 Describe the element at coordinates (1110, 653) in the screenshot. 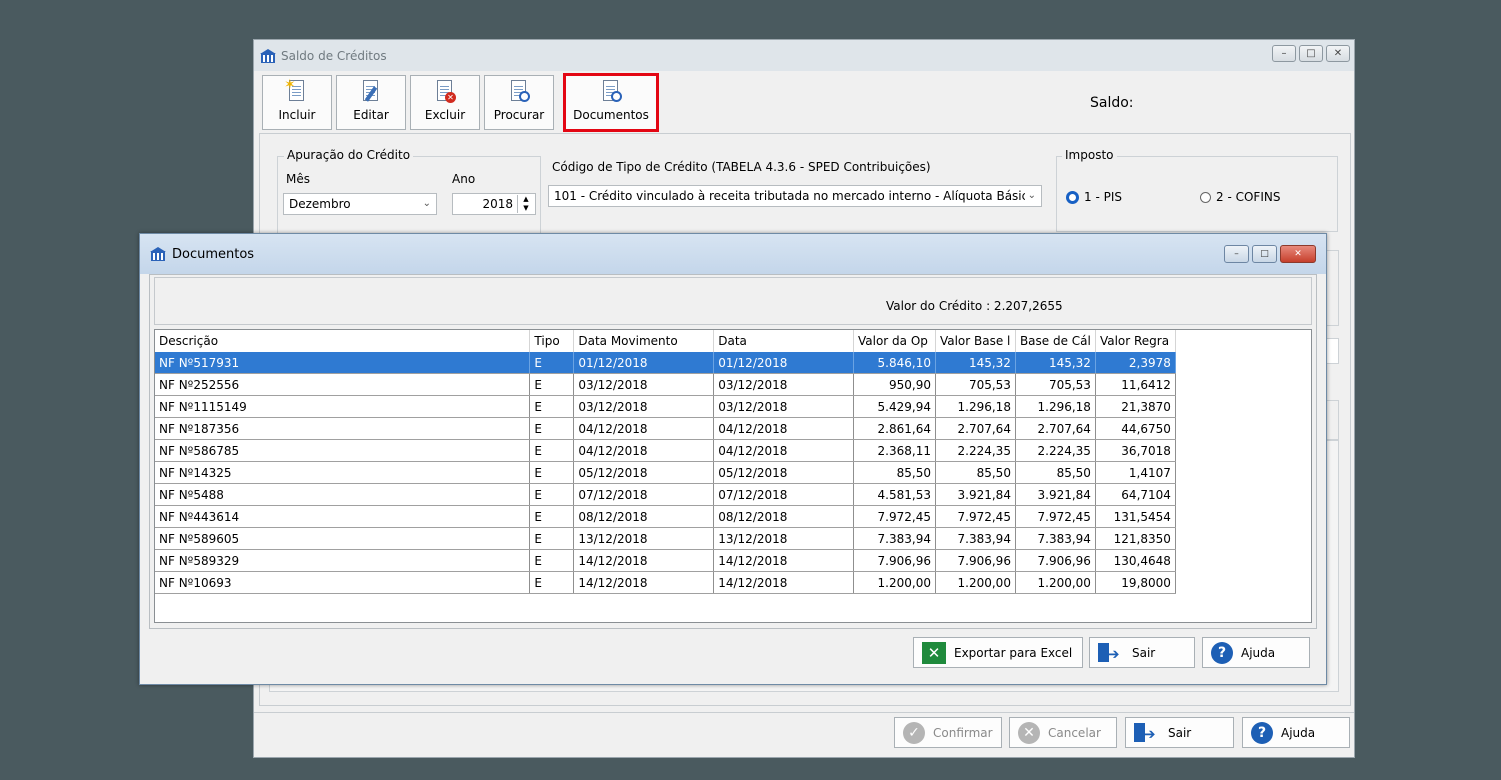

I see `exit-icon: ➔` at that location.